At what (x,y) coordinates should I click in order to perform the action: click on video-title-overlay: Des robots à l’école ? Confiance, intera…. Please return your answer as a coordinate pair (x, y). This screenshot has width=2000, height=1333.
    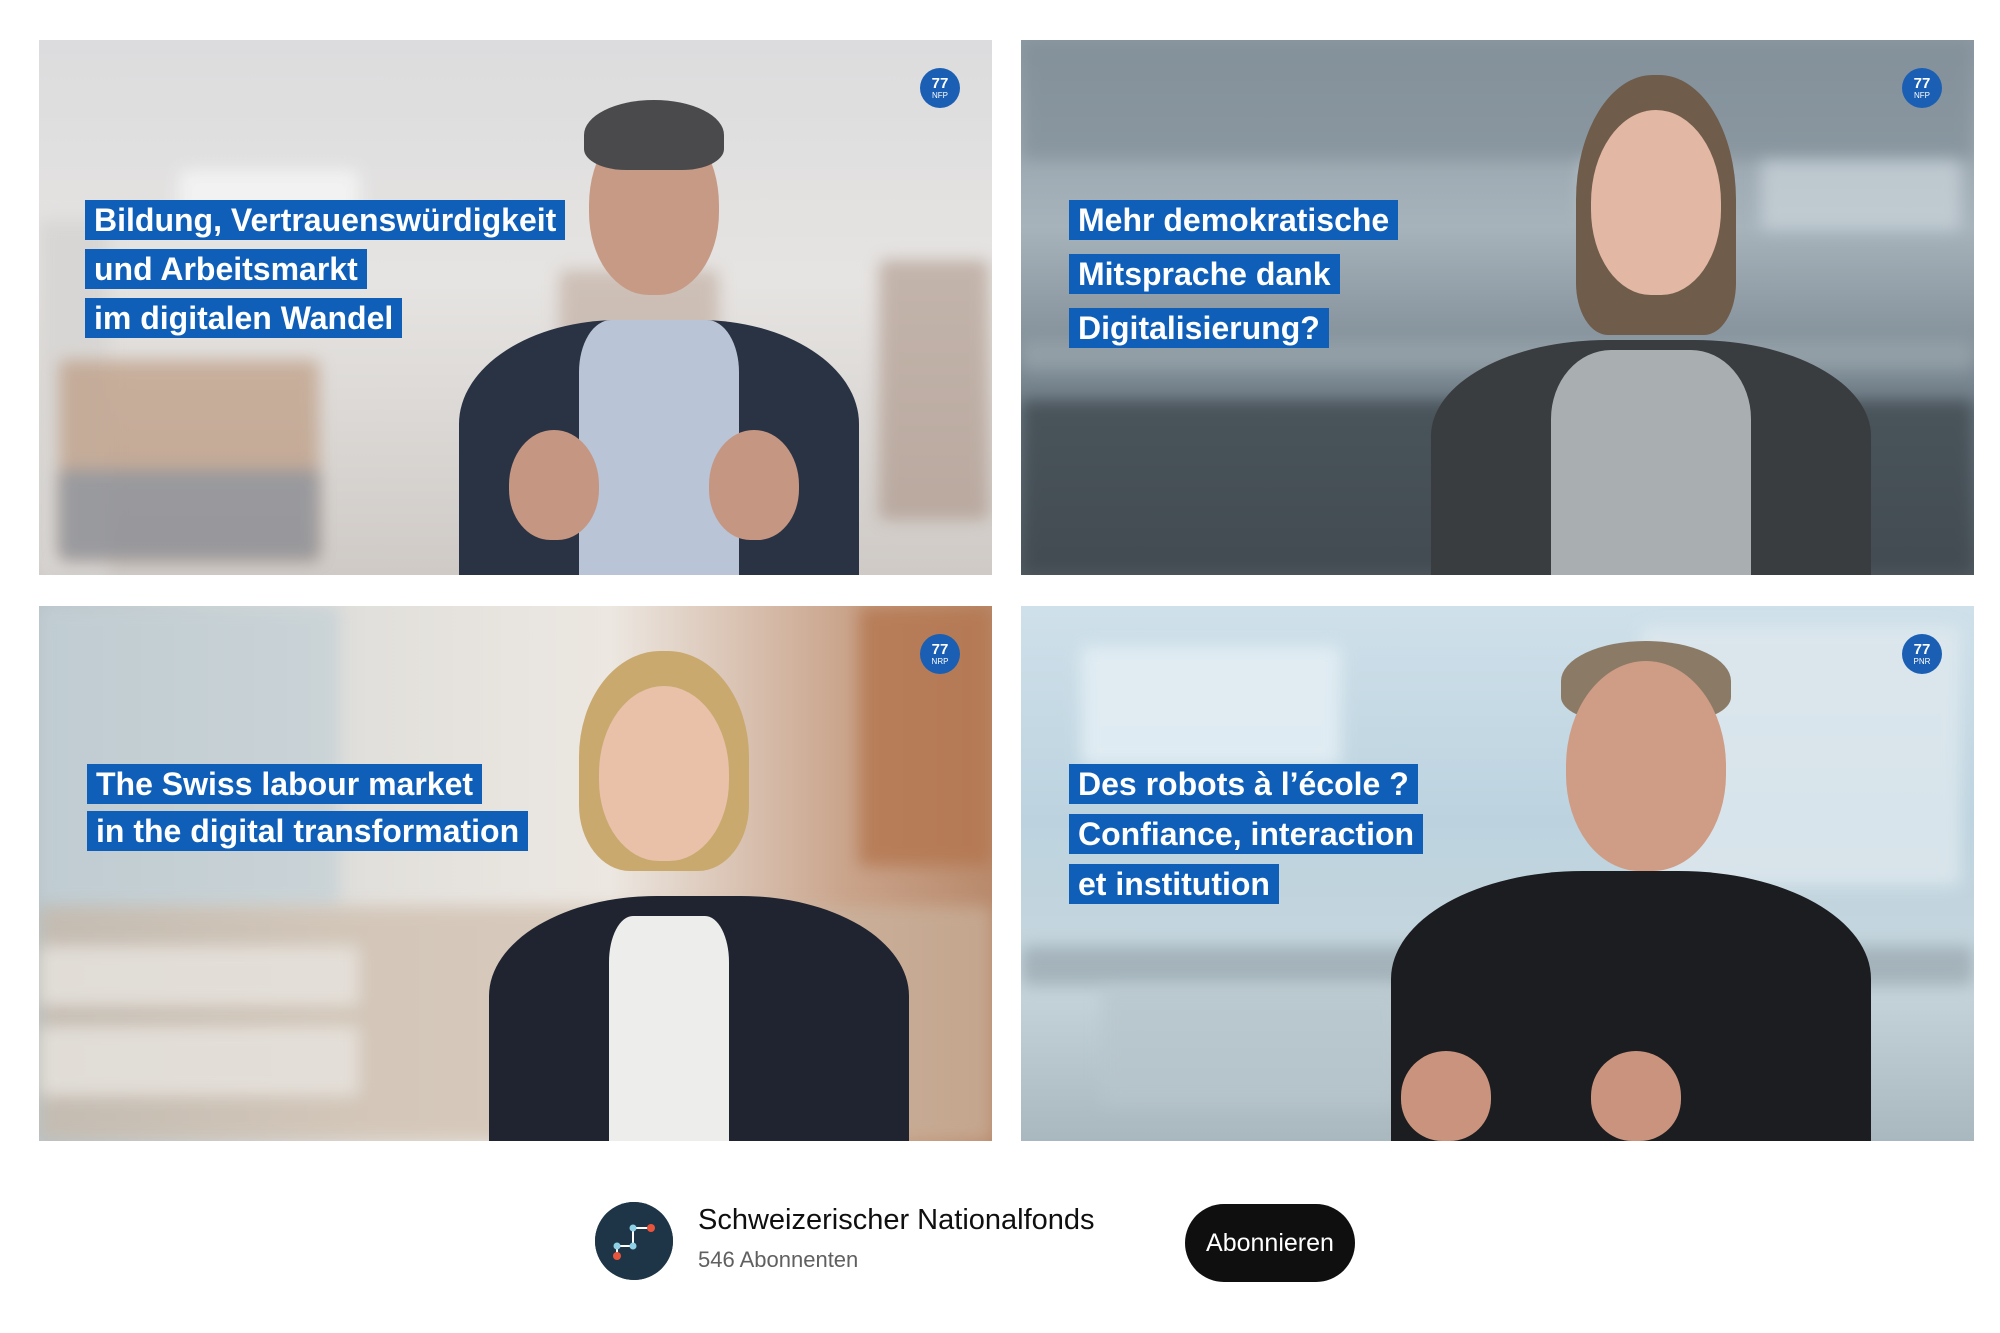
    Looking at the image, I should click on (1246, 839).